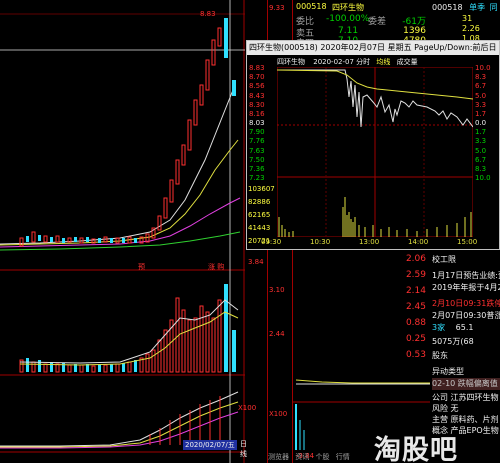 This screenshot has width=500, height=463. What do you see at coordinates (261, 189) in the screenshot?
I see `popup-vol-tick: 103607` at bounding box center [261, 189].